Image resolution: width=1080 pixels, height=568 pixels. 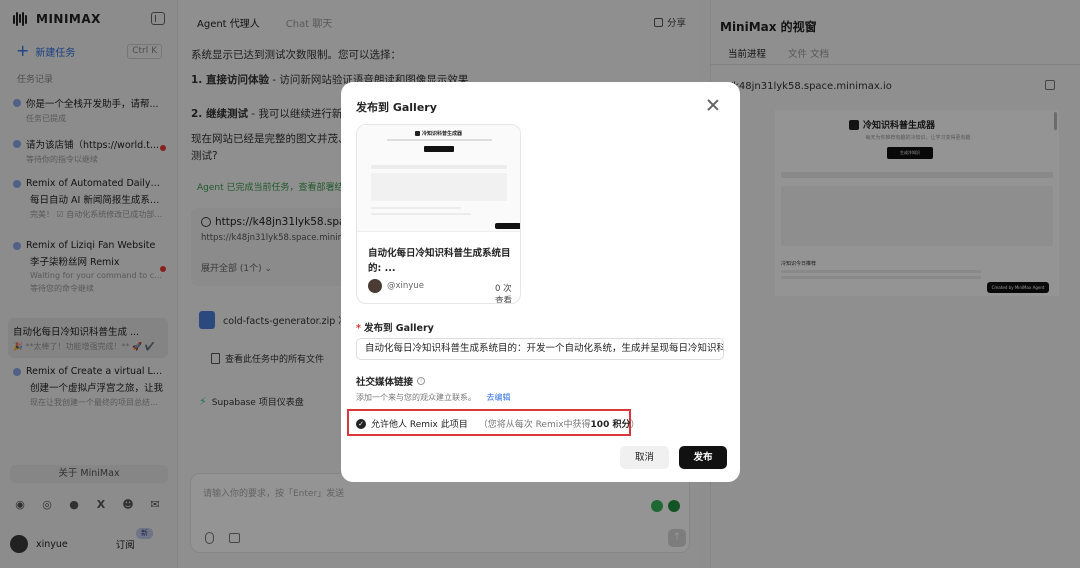 What do you see at coordinates (439, 140) in the screenshot?
I see `thumb-line` at bounding box center [439, 140].